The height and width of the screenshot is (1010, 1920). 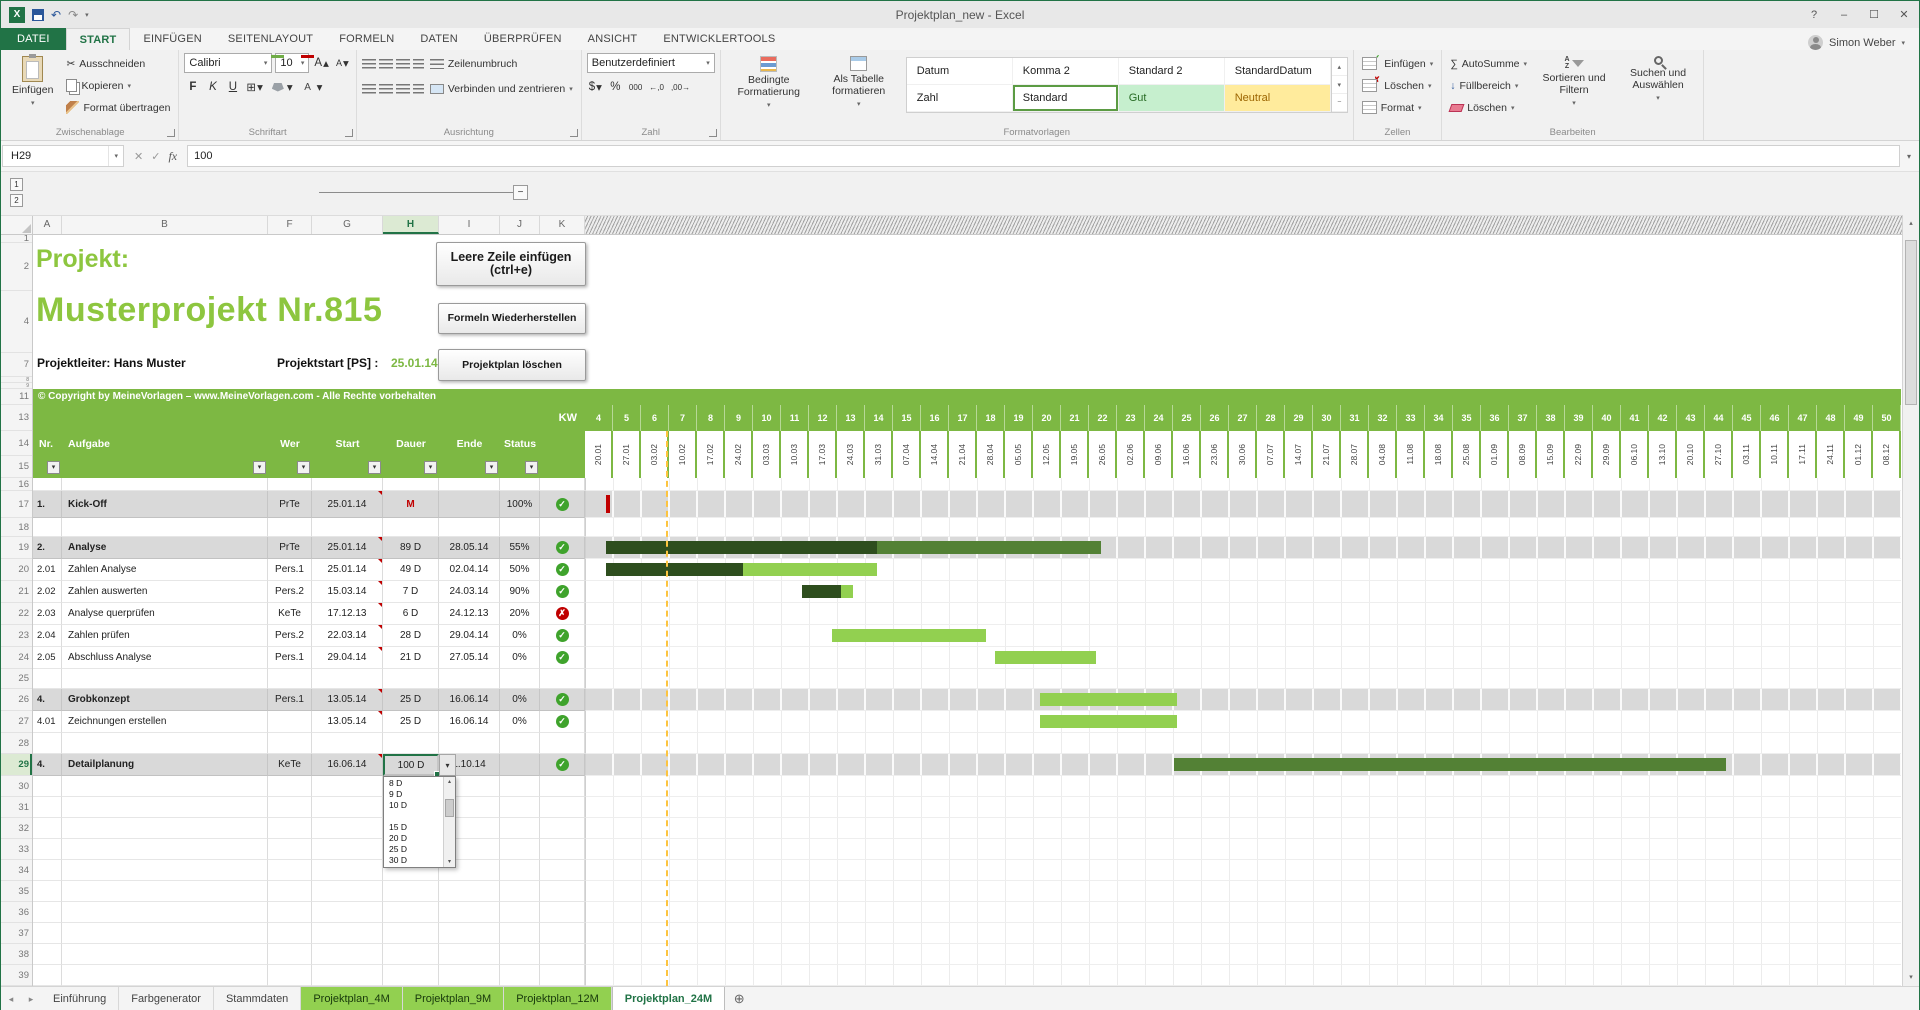 I want to click on cell-H21: 7 D, so click(x=411, y=592).